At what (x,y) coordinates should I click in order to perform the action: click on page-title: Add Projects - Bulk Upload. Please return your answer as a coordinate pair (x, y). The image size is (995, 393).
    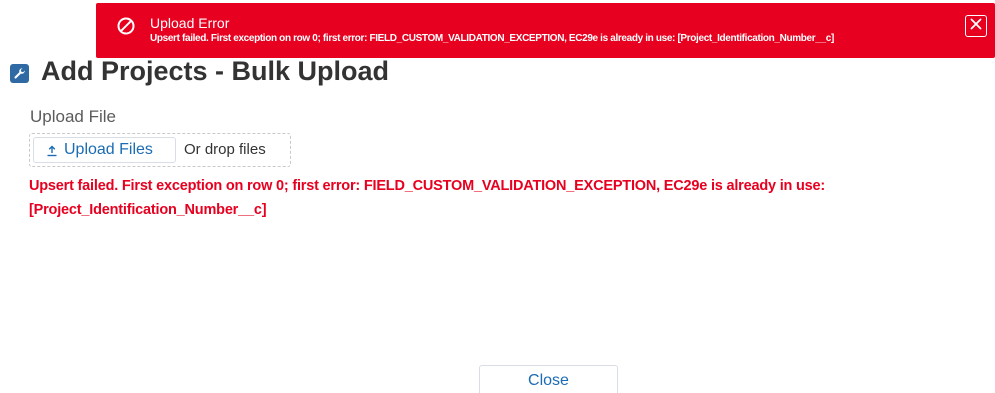
    Looking at the image, I should click on (215, 70).